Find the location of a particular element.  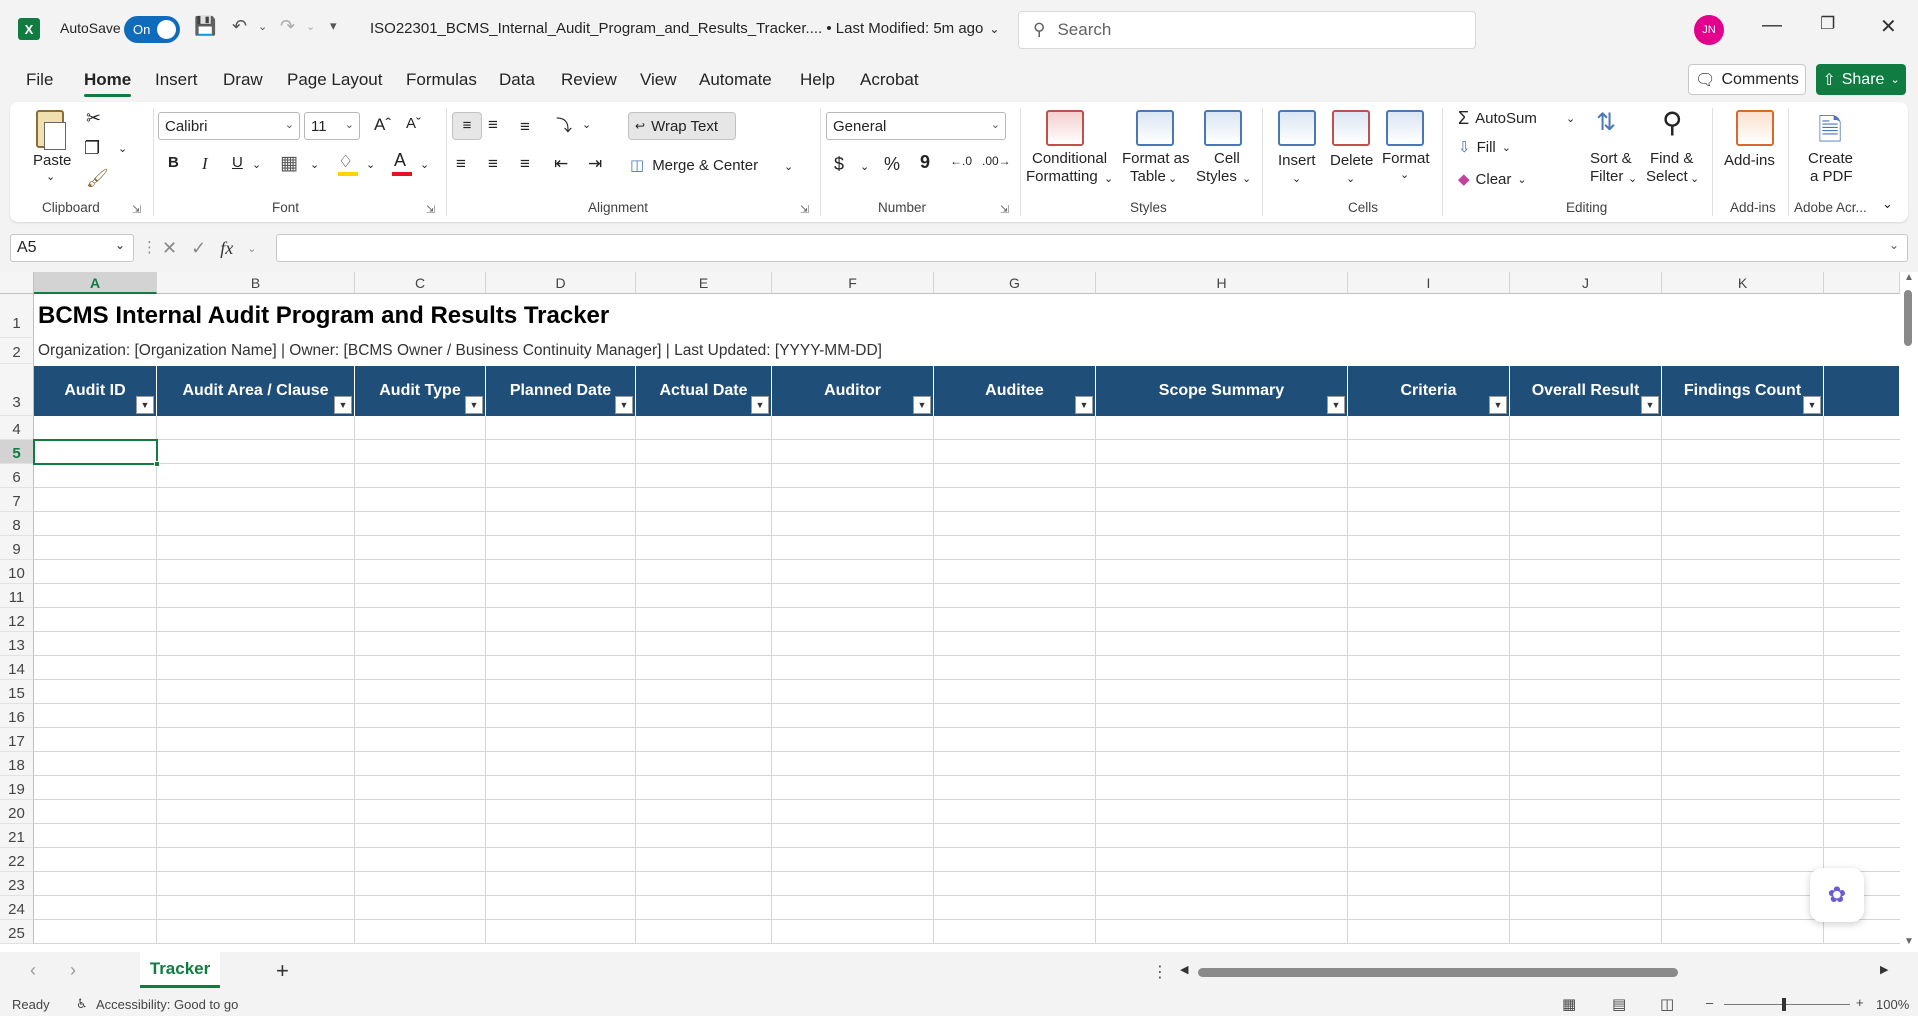

conditional-formatting-label-2: Formatting is located at coordinates (1062, 176).